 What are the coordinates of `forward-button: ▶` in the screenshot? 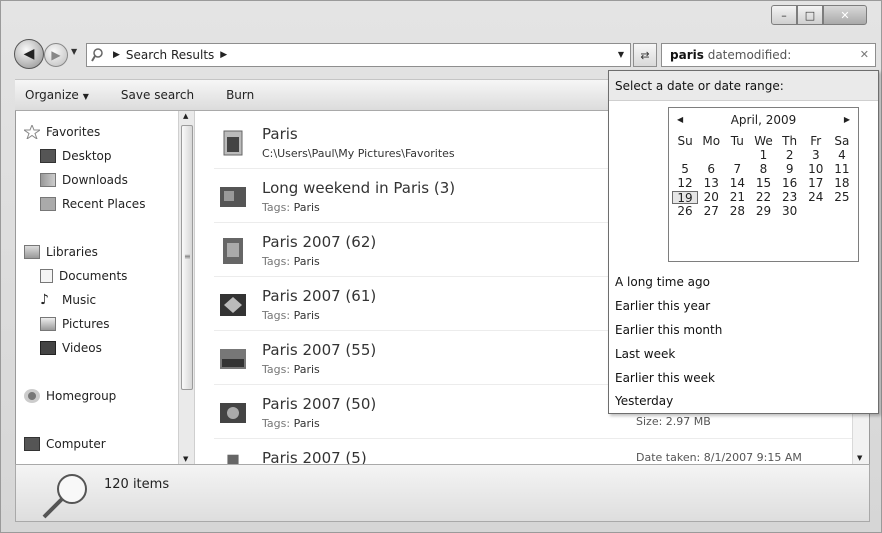 It's located at (56, 55).